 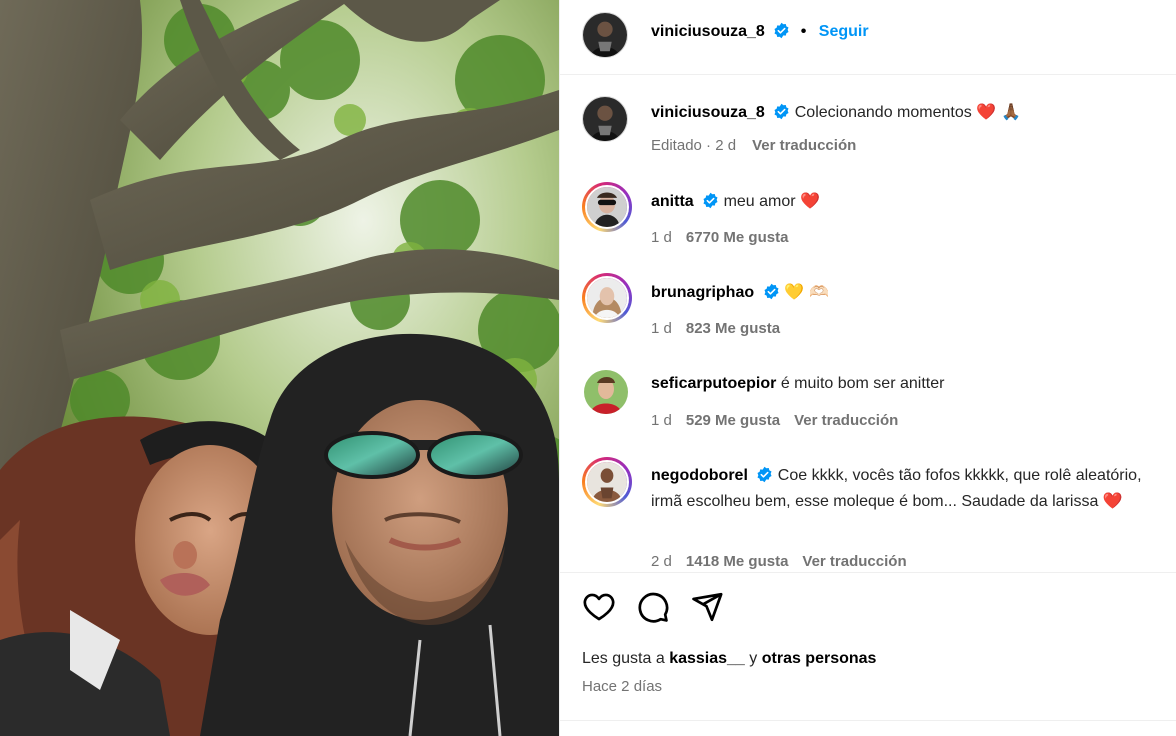 I want to click on comment-emoji: 💛 🫶🏻, so click(x=806, y=291).